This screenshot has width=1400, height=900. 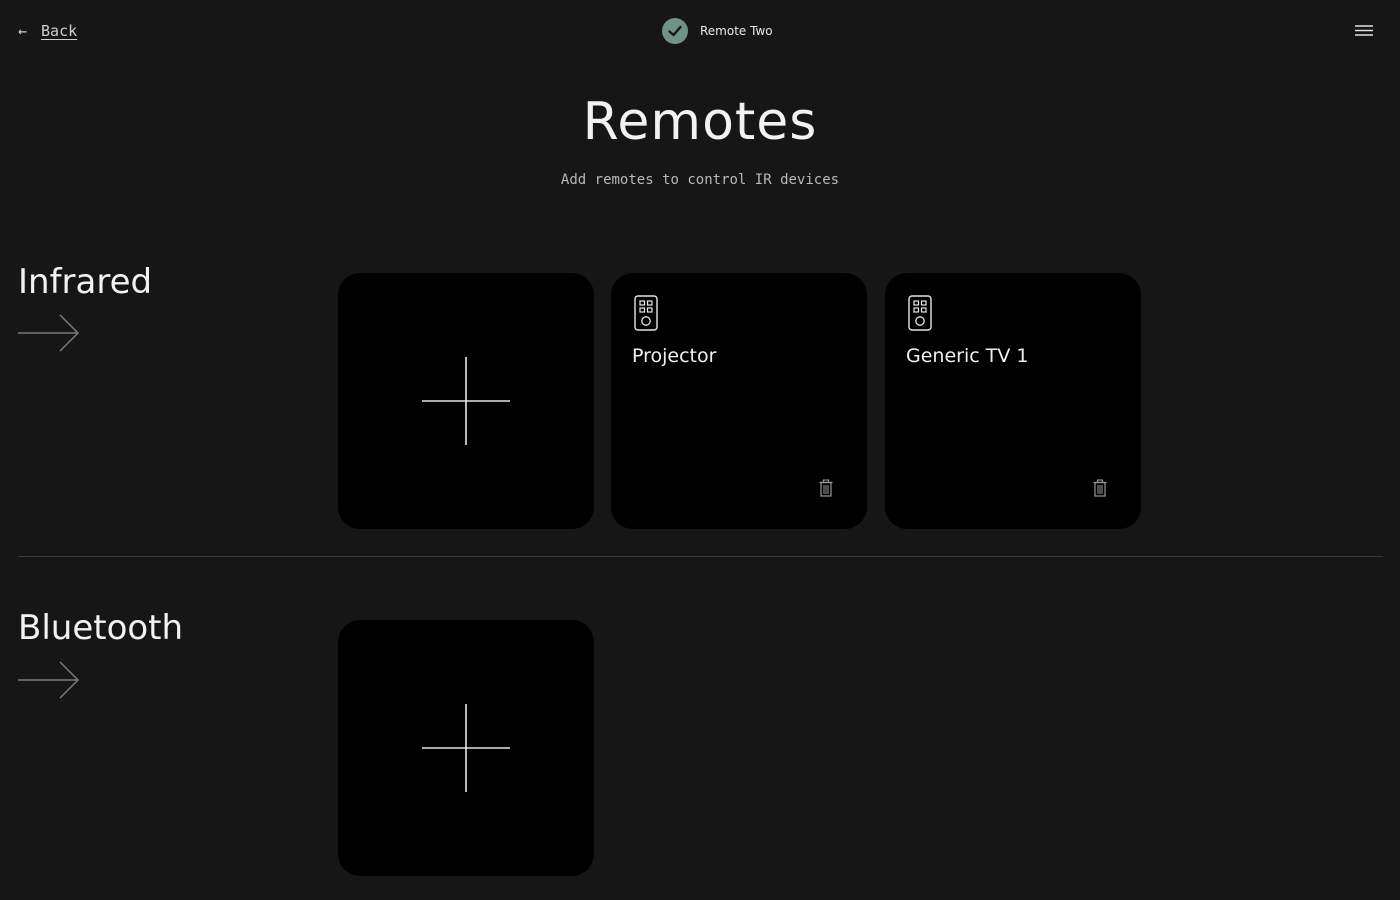 I want to click on section-heading-bluetooth: Bluetooth, so click(x=101, y=628).